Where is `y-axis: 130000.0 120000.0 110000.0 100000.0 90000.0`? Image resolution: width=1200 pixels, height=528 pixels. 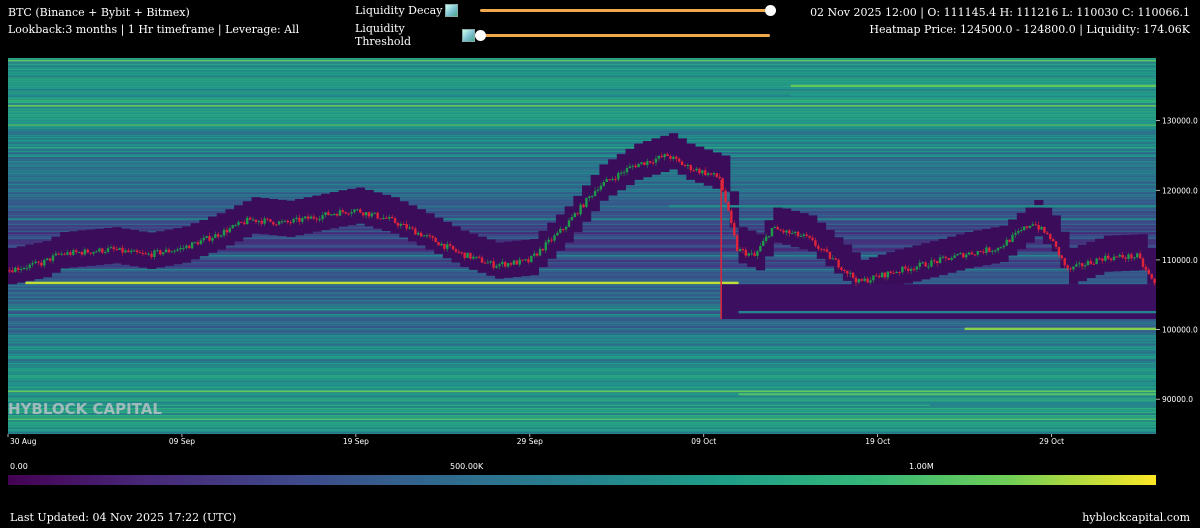
y-axis: 130000.0 120000.0 110000.0 100000.0 90000.0 is located at coordinates (1177, 260).